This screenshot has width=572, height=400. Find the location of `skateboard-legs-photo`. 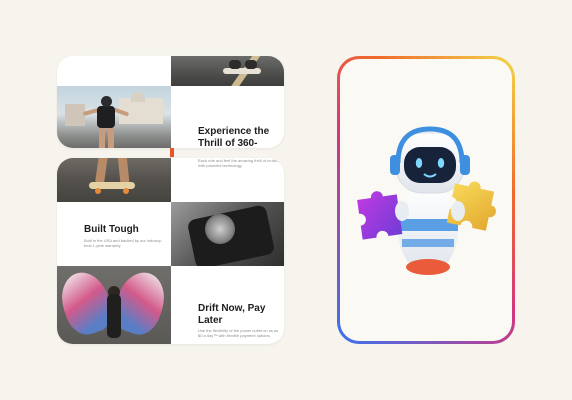

skateboard-legs-photo is located at coordinates (114, 180).